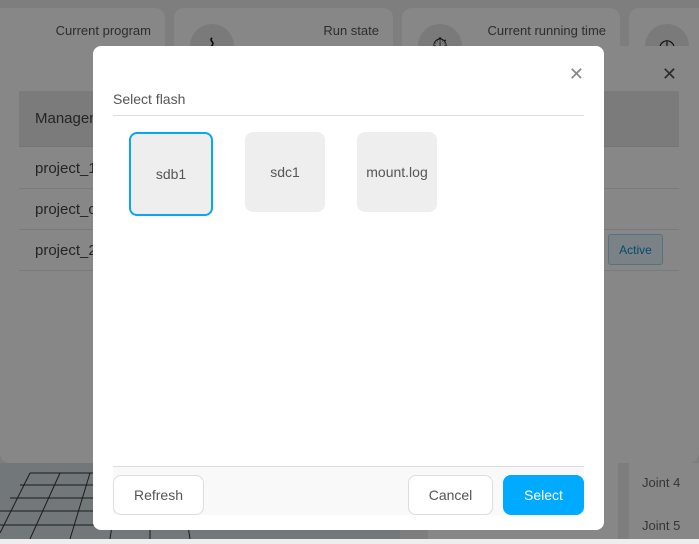 This screenshot has height=544, width=699. I want to click on item-label: mount.log, so click(397, 172).